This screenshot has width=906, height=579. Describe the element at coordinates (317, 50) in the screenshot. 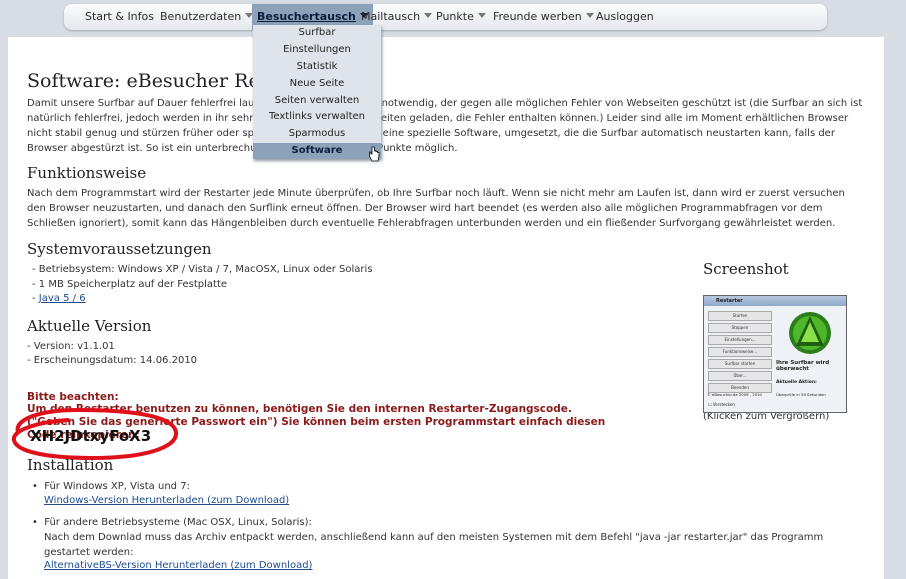

I see `dropdown-item-einstellungen: Einstellungen` at that location.